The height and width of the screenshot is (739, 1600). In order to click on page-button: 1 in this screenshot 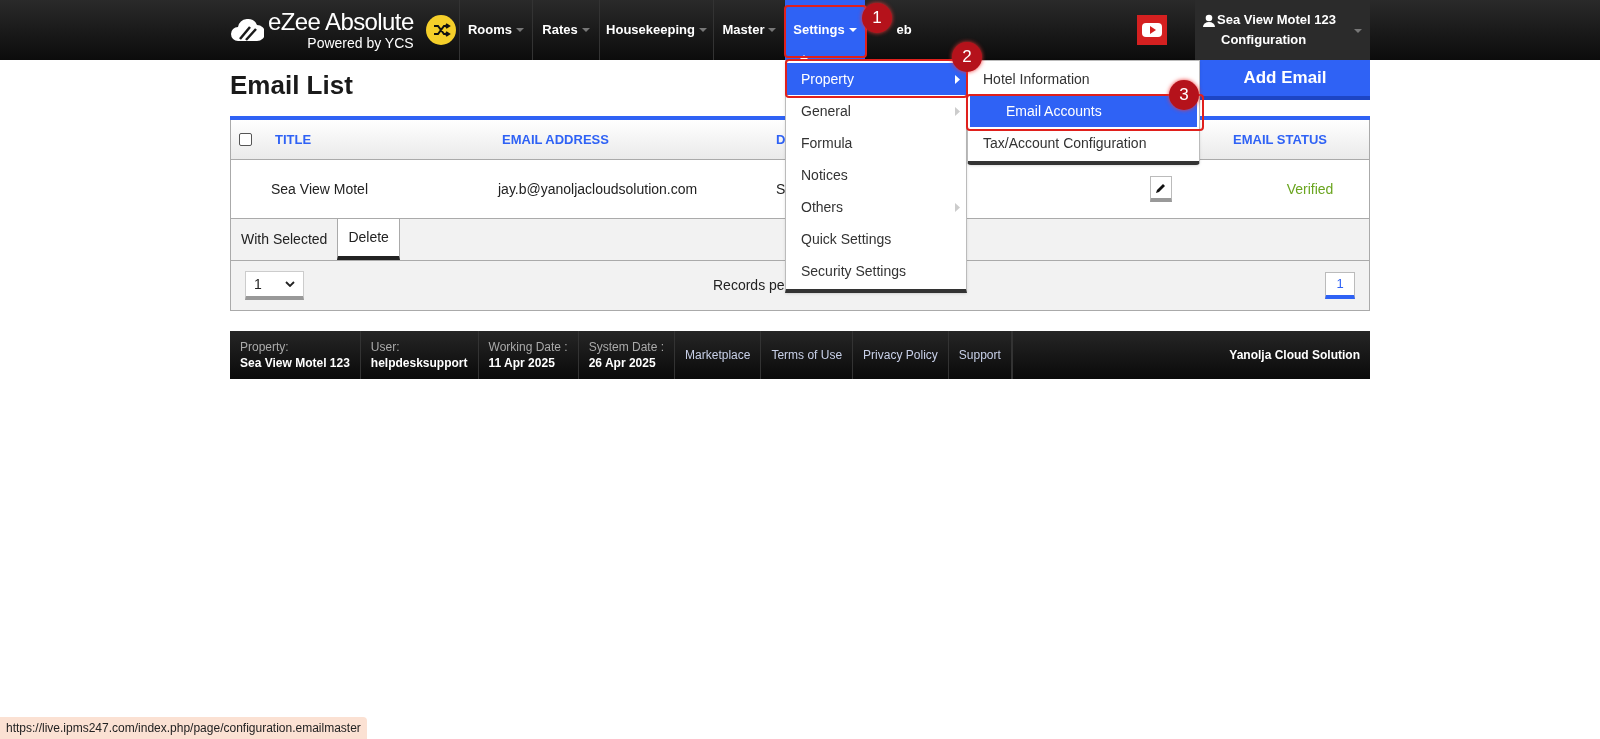, I will do `click(1340, 285)`.